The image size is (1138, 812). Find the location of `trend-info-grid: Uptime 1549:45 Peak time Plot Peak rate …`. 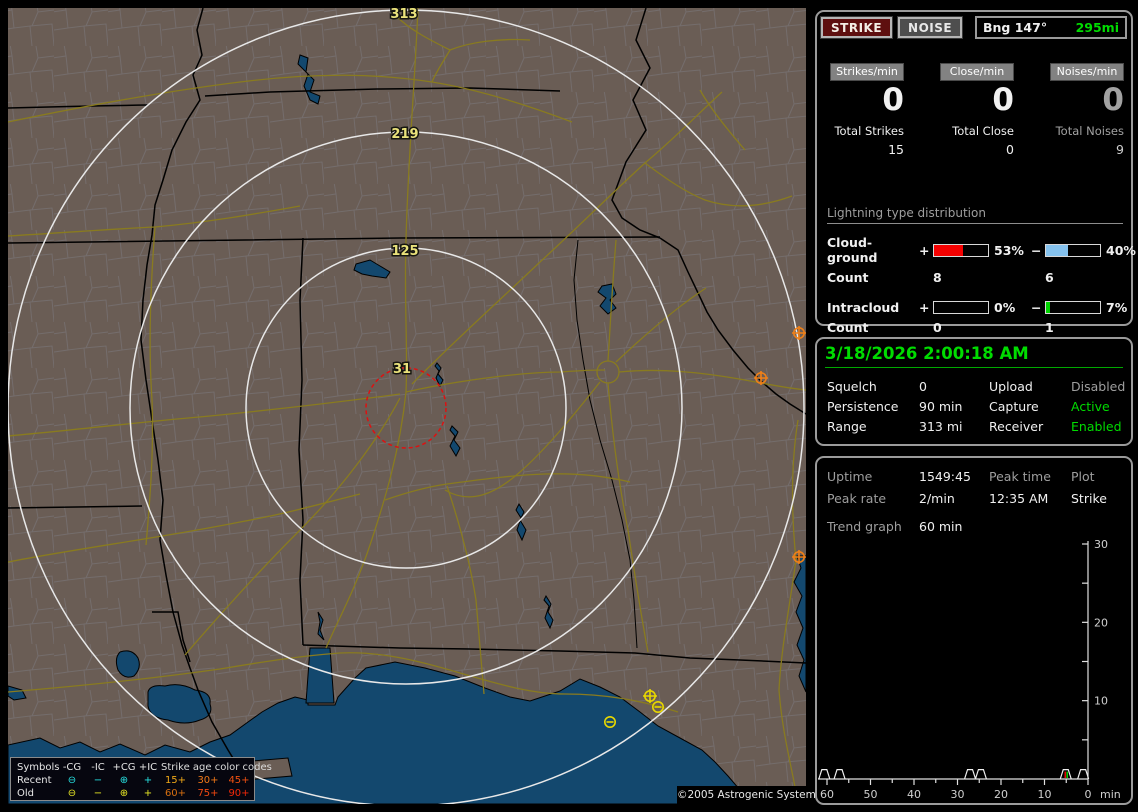

trend-info-grid: Uptime 1549:45 Peak time Plot Peak rate … is located at coordinates (976, 488).